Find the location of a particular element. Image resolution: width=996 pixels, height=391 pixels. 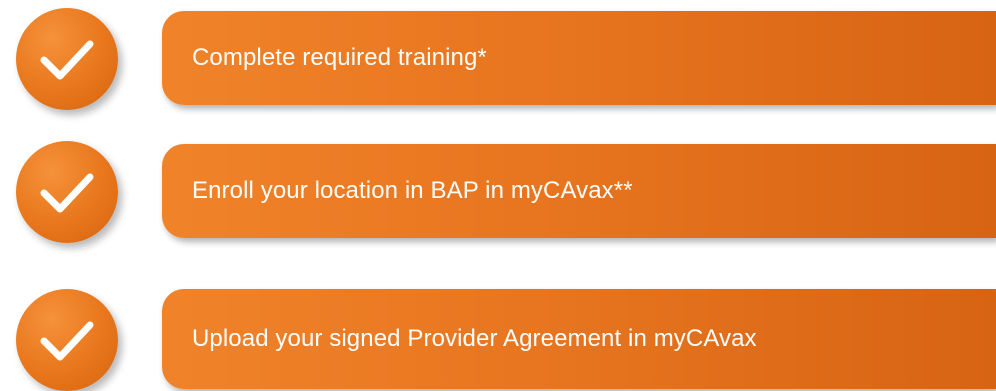

step-1-check-badge is located at coordinates (67, 59).